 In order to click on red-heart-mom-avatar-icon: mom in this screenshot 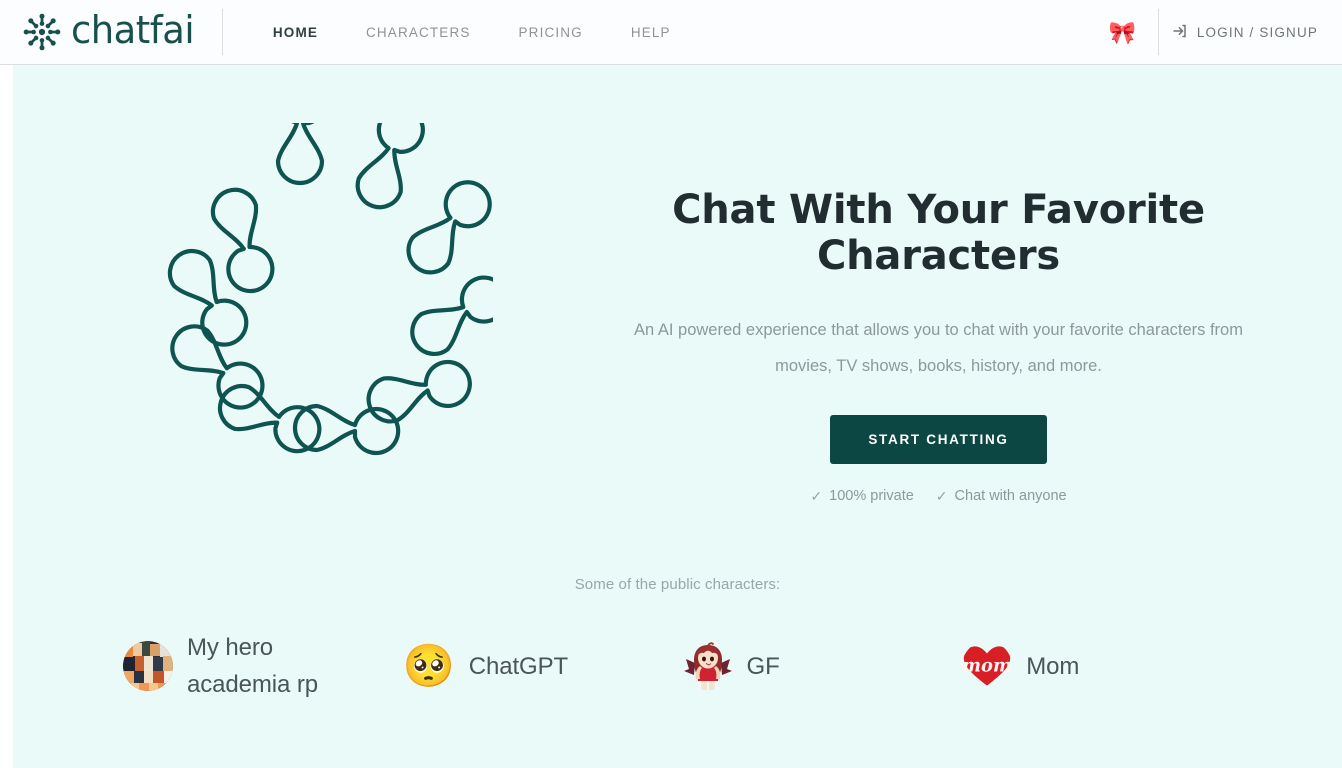, I will do `click(987, 666)`.